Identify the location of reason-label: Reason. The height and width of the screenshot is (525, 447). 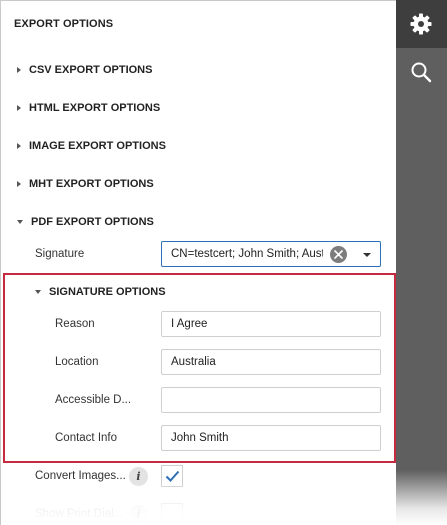
(75, 324).